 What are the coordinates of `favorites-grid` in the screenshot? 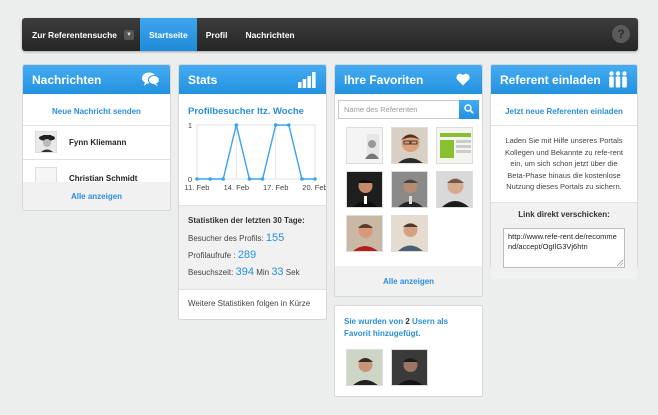 It's located at (408, 185).